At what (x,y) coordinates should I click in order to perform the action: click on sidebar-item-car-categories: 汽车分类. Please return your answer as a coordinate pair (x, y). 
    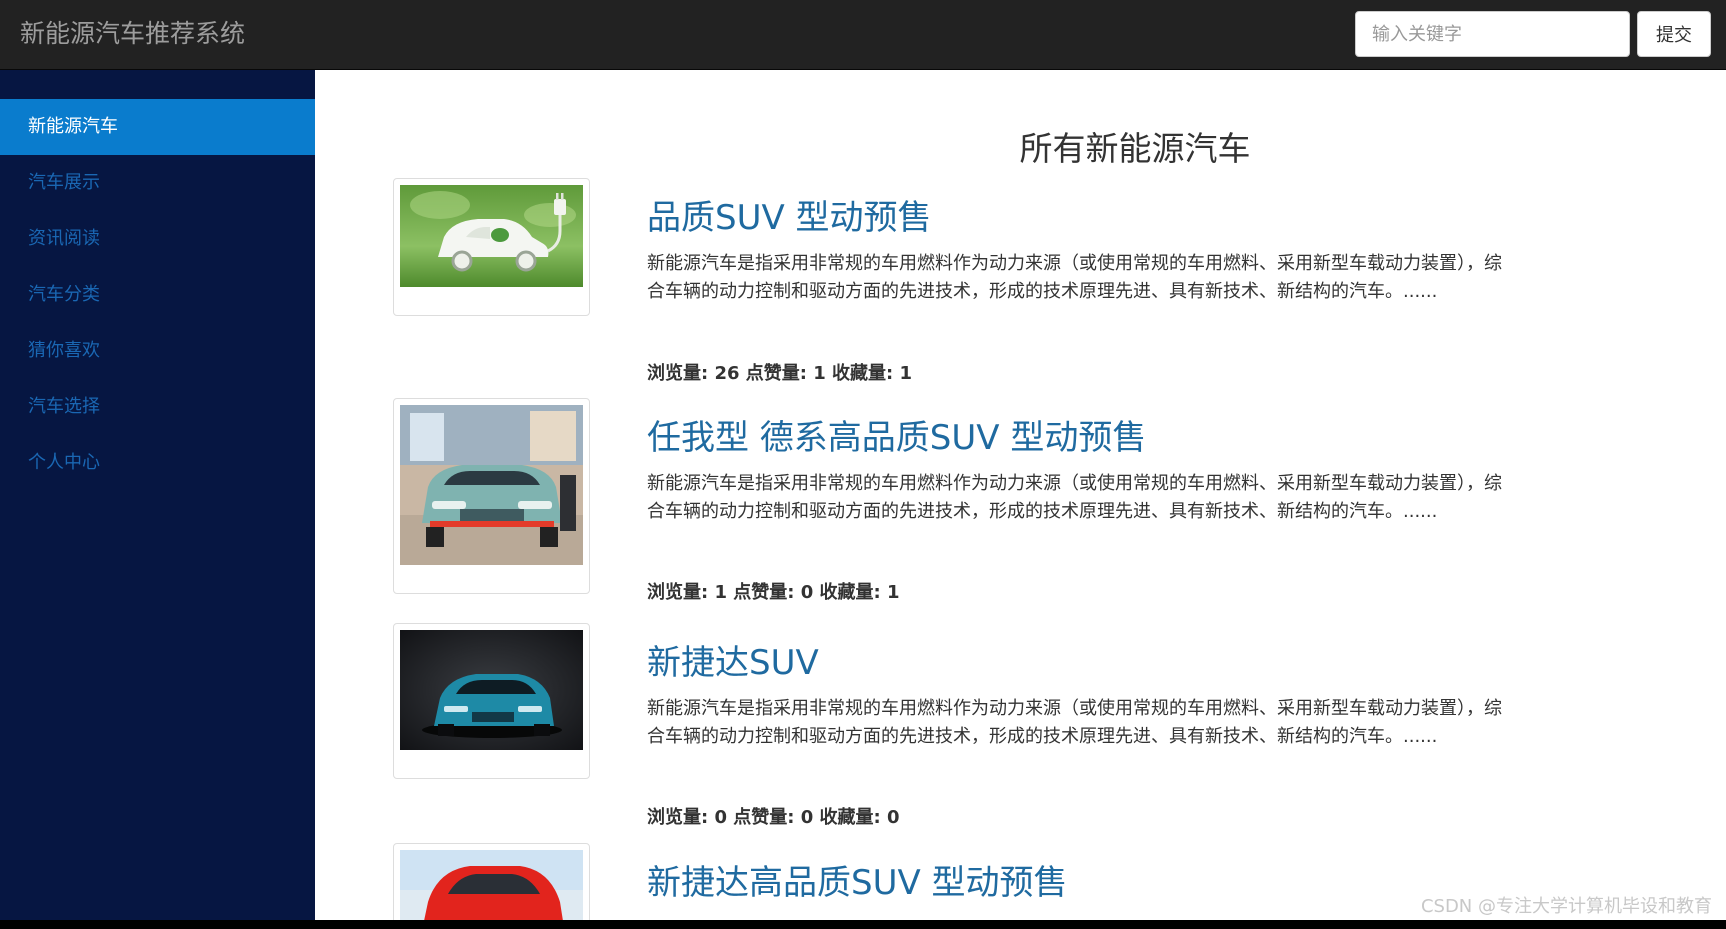
    Looking at the image, I should click on (157, 295).